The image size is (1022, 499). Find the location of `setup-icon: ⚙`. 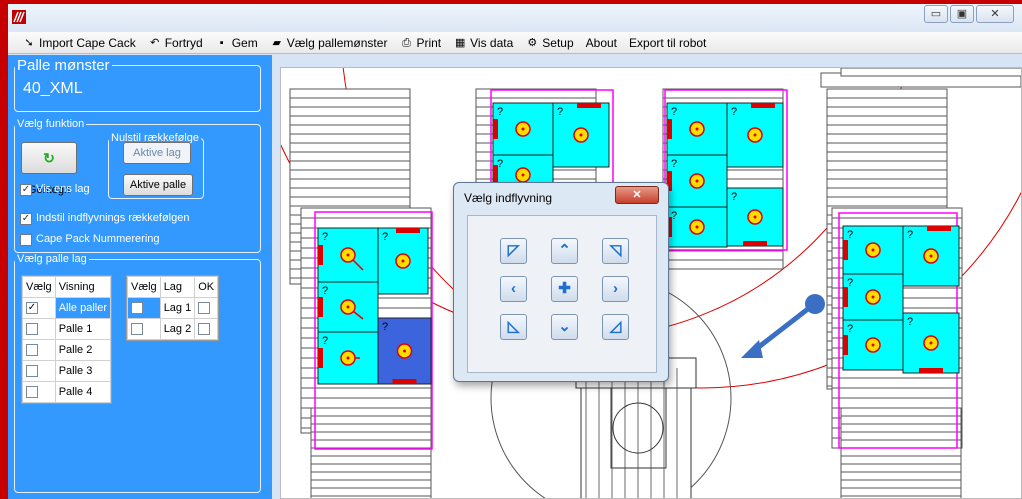

setup-icon: ⚙ is located at coordinates (532, 42).